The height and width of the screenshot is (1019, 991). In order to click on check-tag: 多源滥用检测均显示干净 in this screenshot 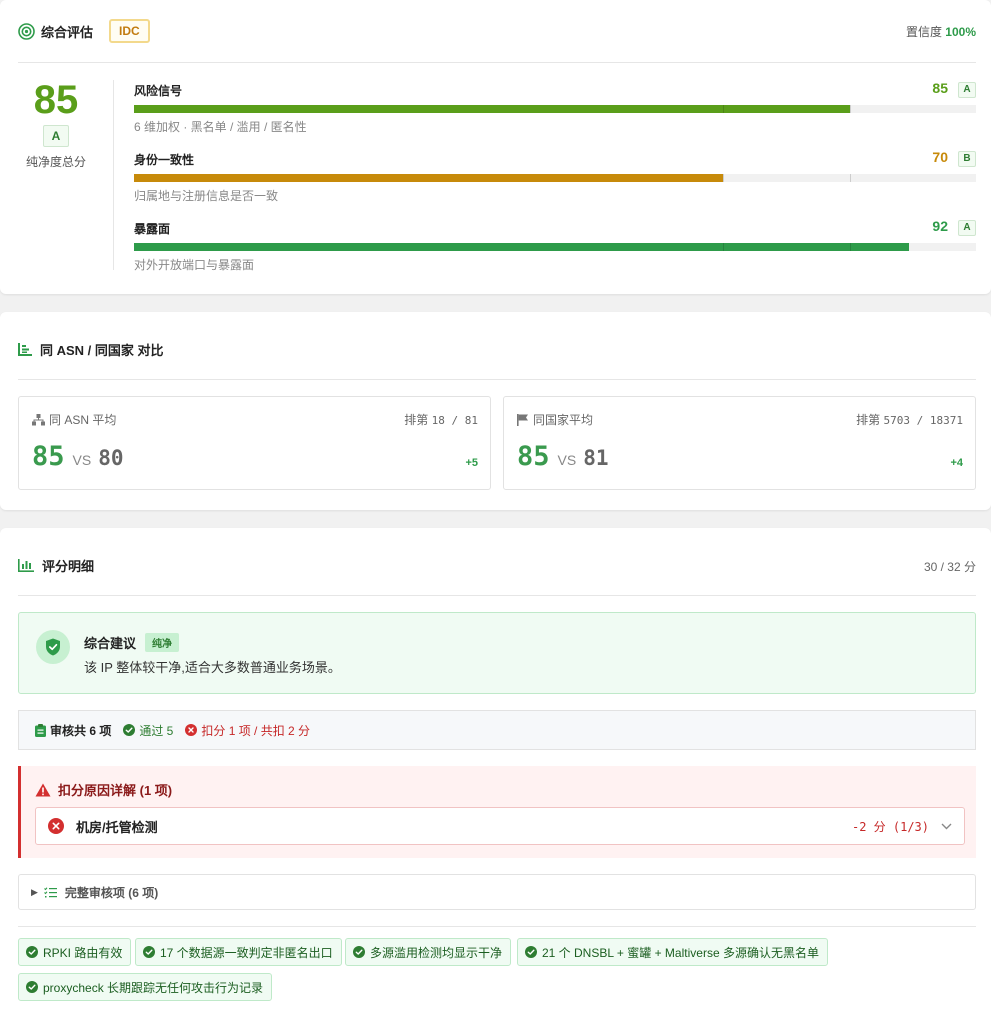, I will do `click(428, 952)`.